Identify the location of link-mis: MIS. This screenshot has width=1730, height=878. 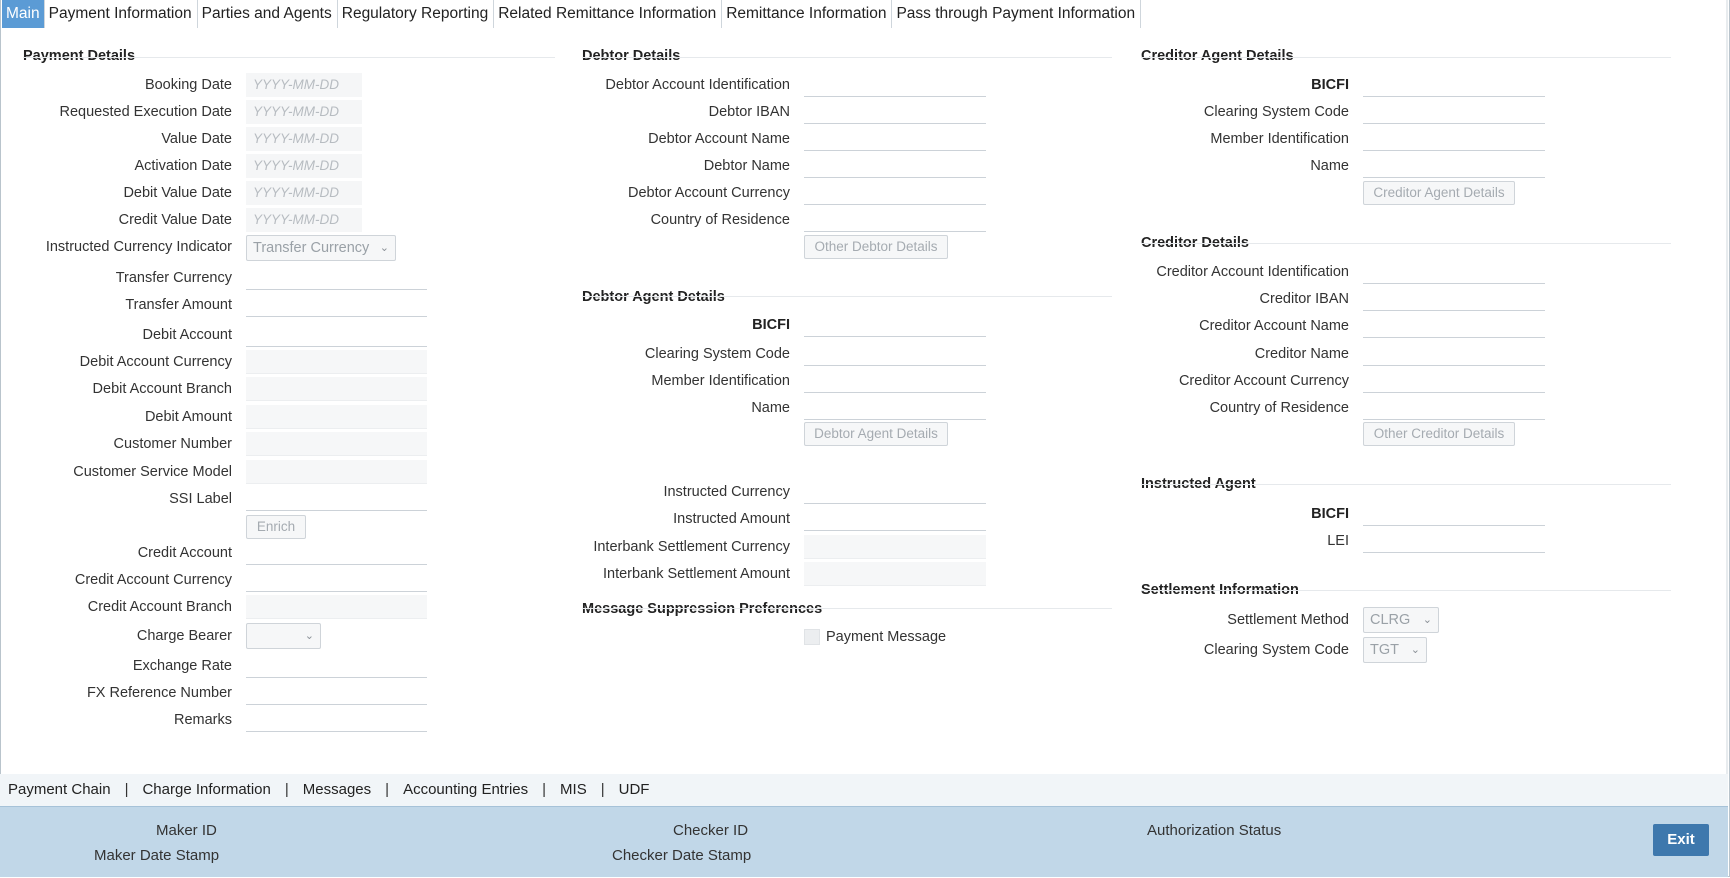
(573, 789).